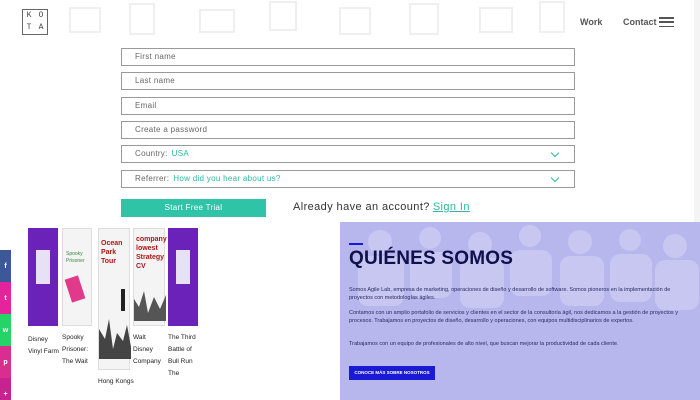 The width and height of the screenshot is (700, 400). What do you see at coordinates (5, 298) in the screenshot?
I see `twitter-icon: t` at bounding box center [5, 298].